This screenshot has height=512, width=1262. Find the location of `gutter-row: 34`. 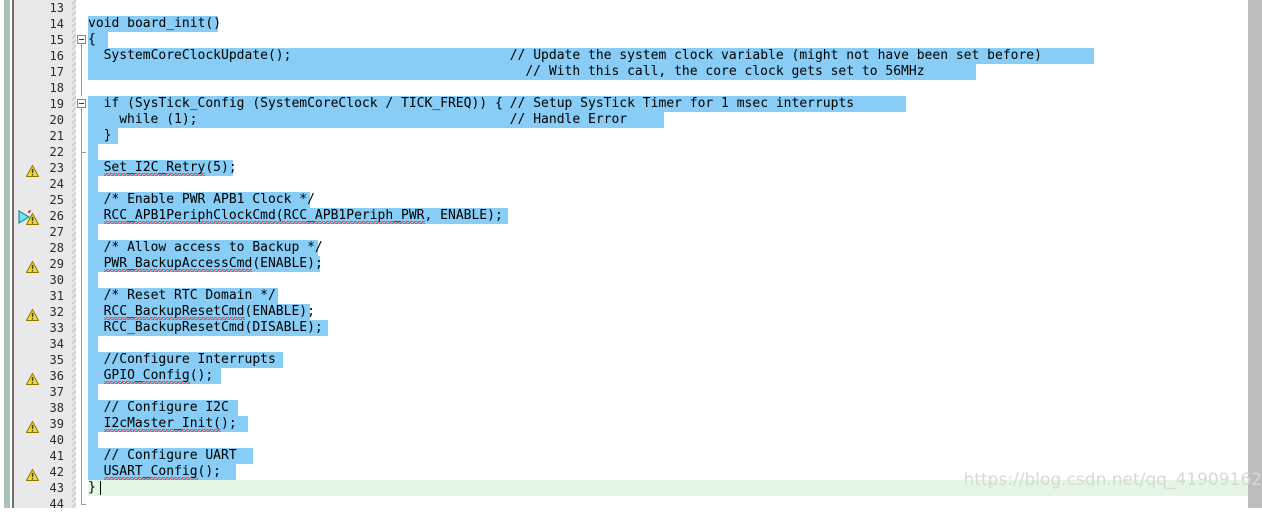

gutter-row: 34 is located at coordinates (43, 344).